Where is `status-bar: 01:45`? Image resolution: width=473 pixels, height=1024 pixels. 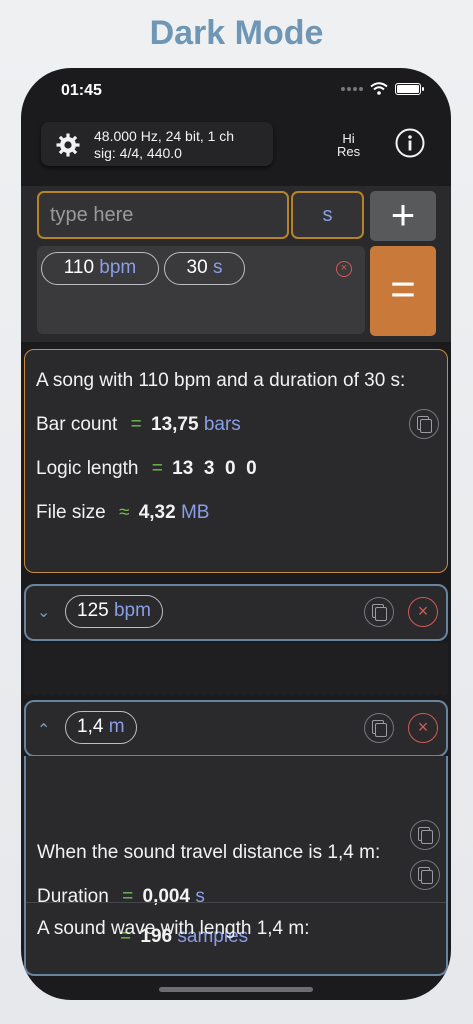
status-bar: 01:45 is located at coordinates (236, 93).